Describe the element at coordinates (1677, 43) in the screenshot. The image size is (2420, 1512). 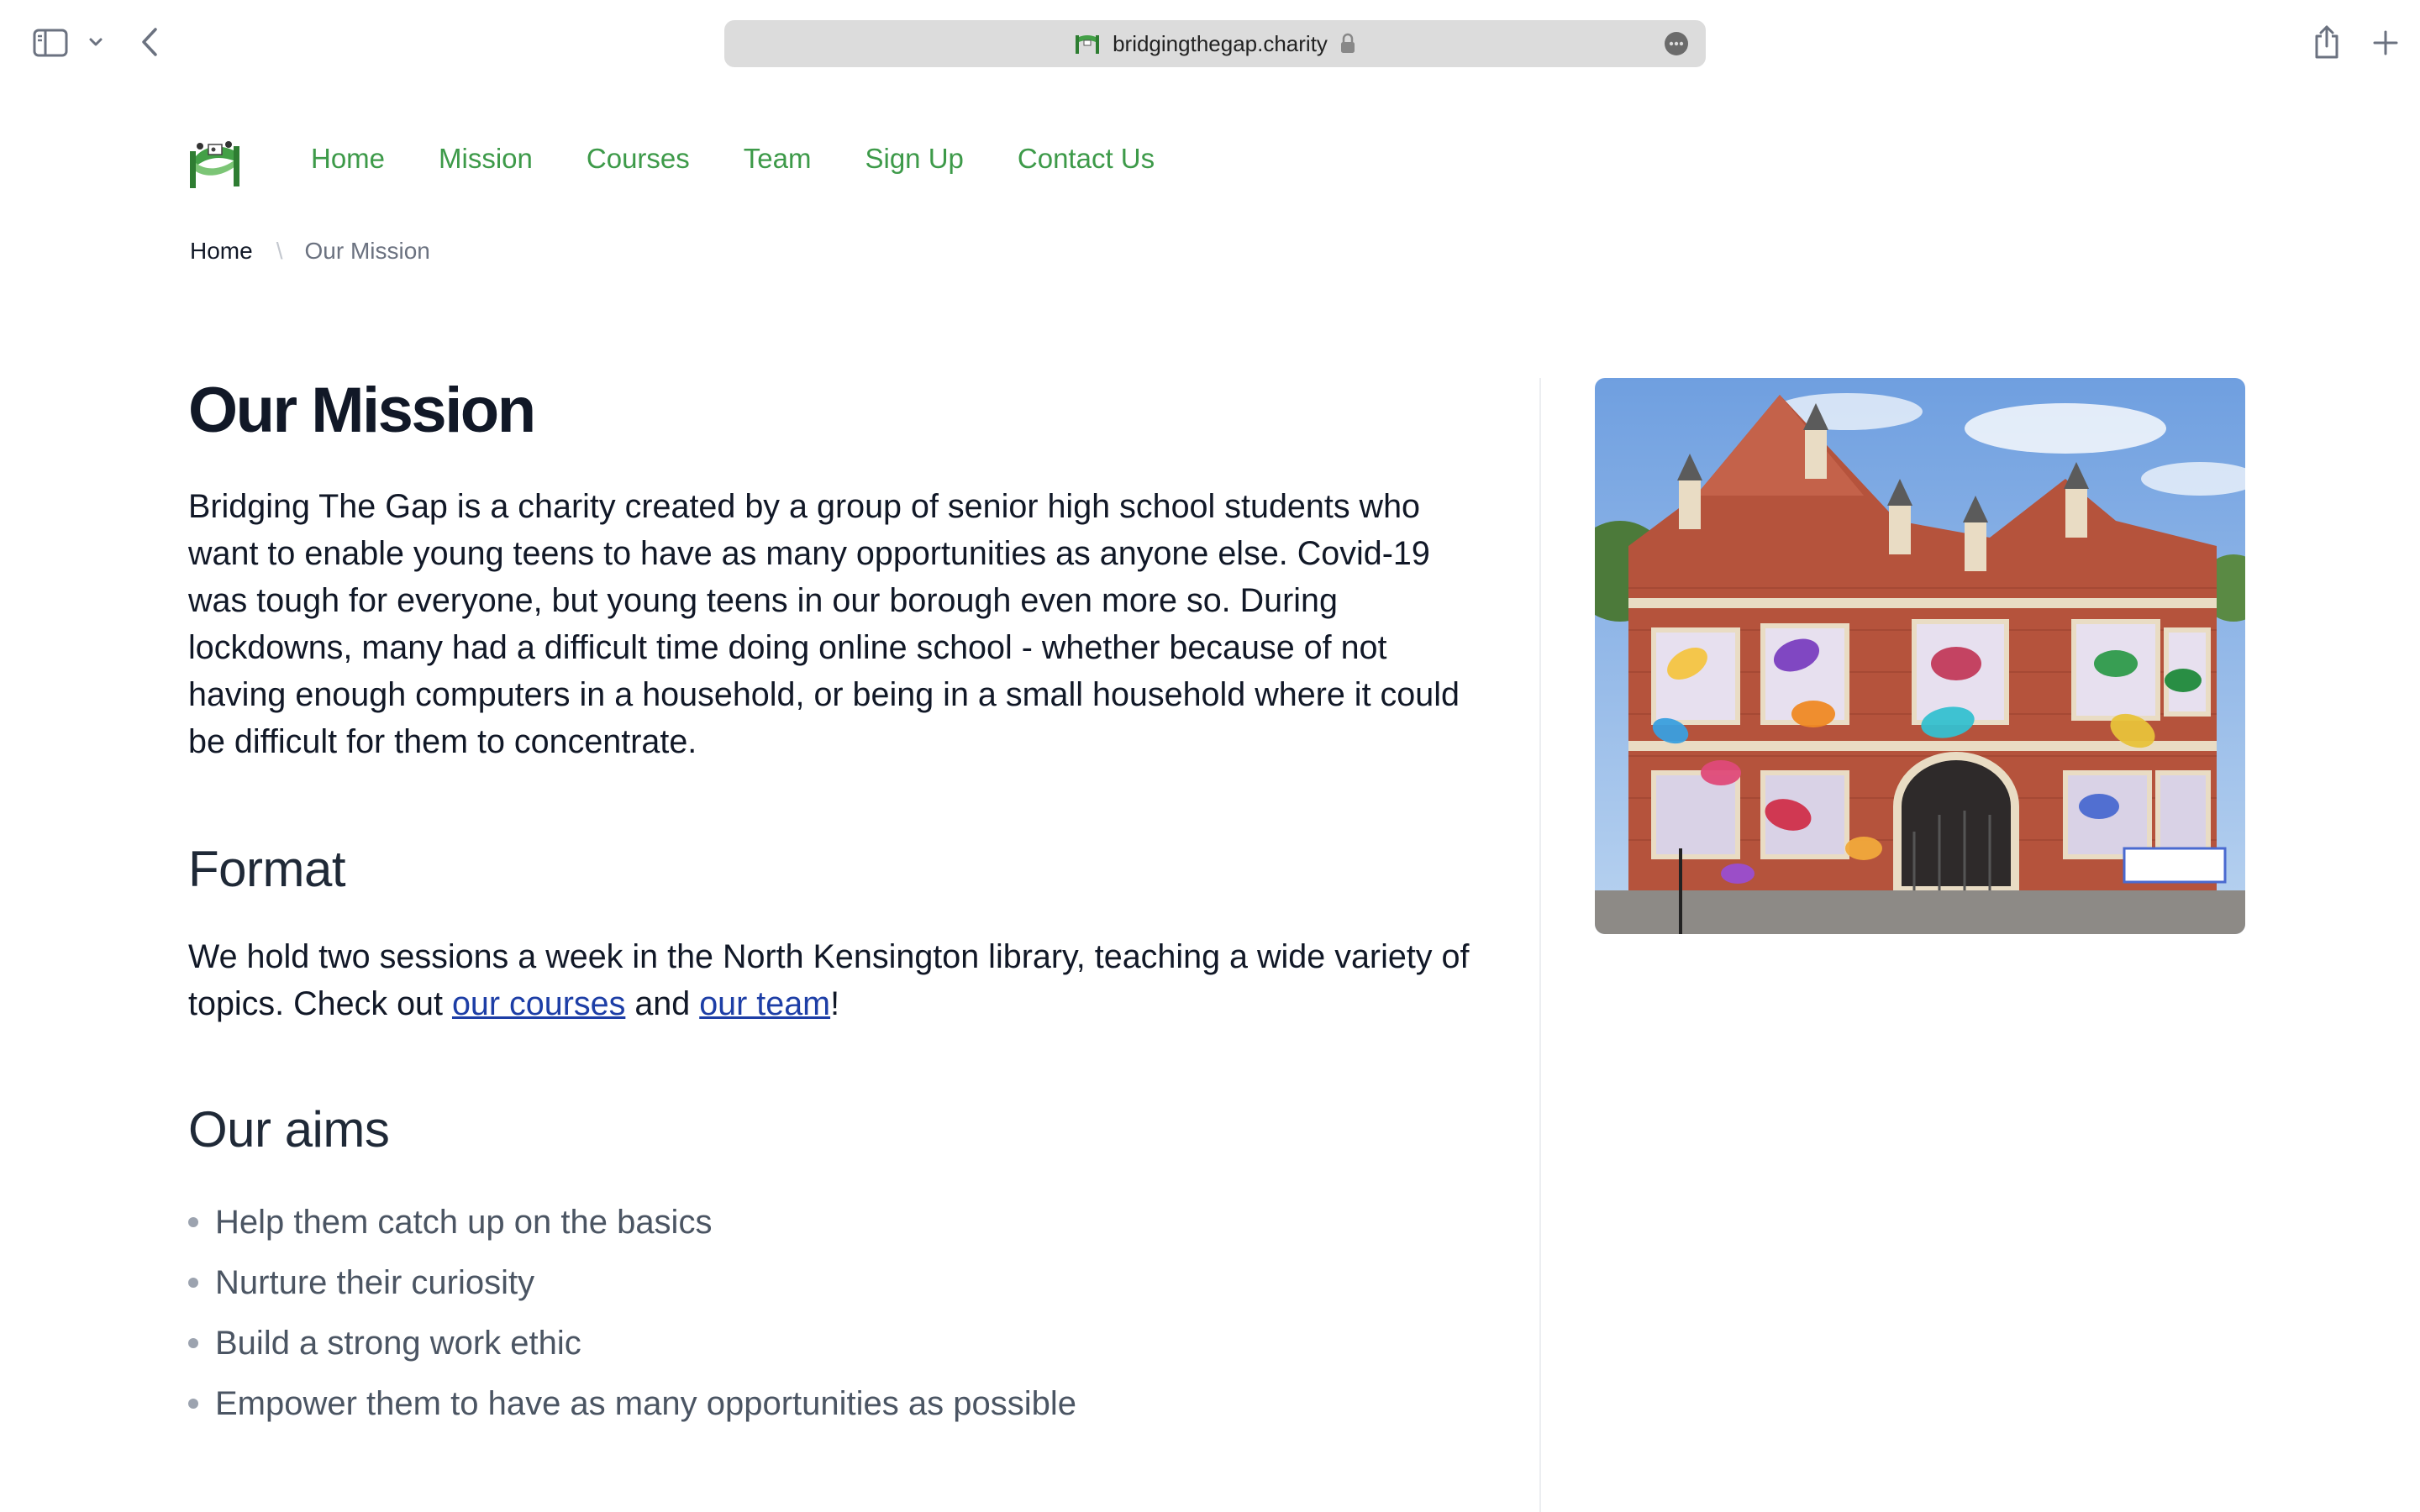
I see `more-icon` at that location.